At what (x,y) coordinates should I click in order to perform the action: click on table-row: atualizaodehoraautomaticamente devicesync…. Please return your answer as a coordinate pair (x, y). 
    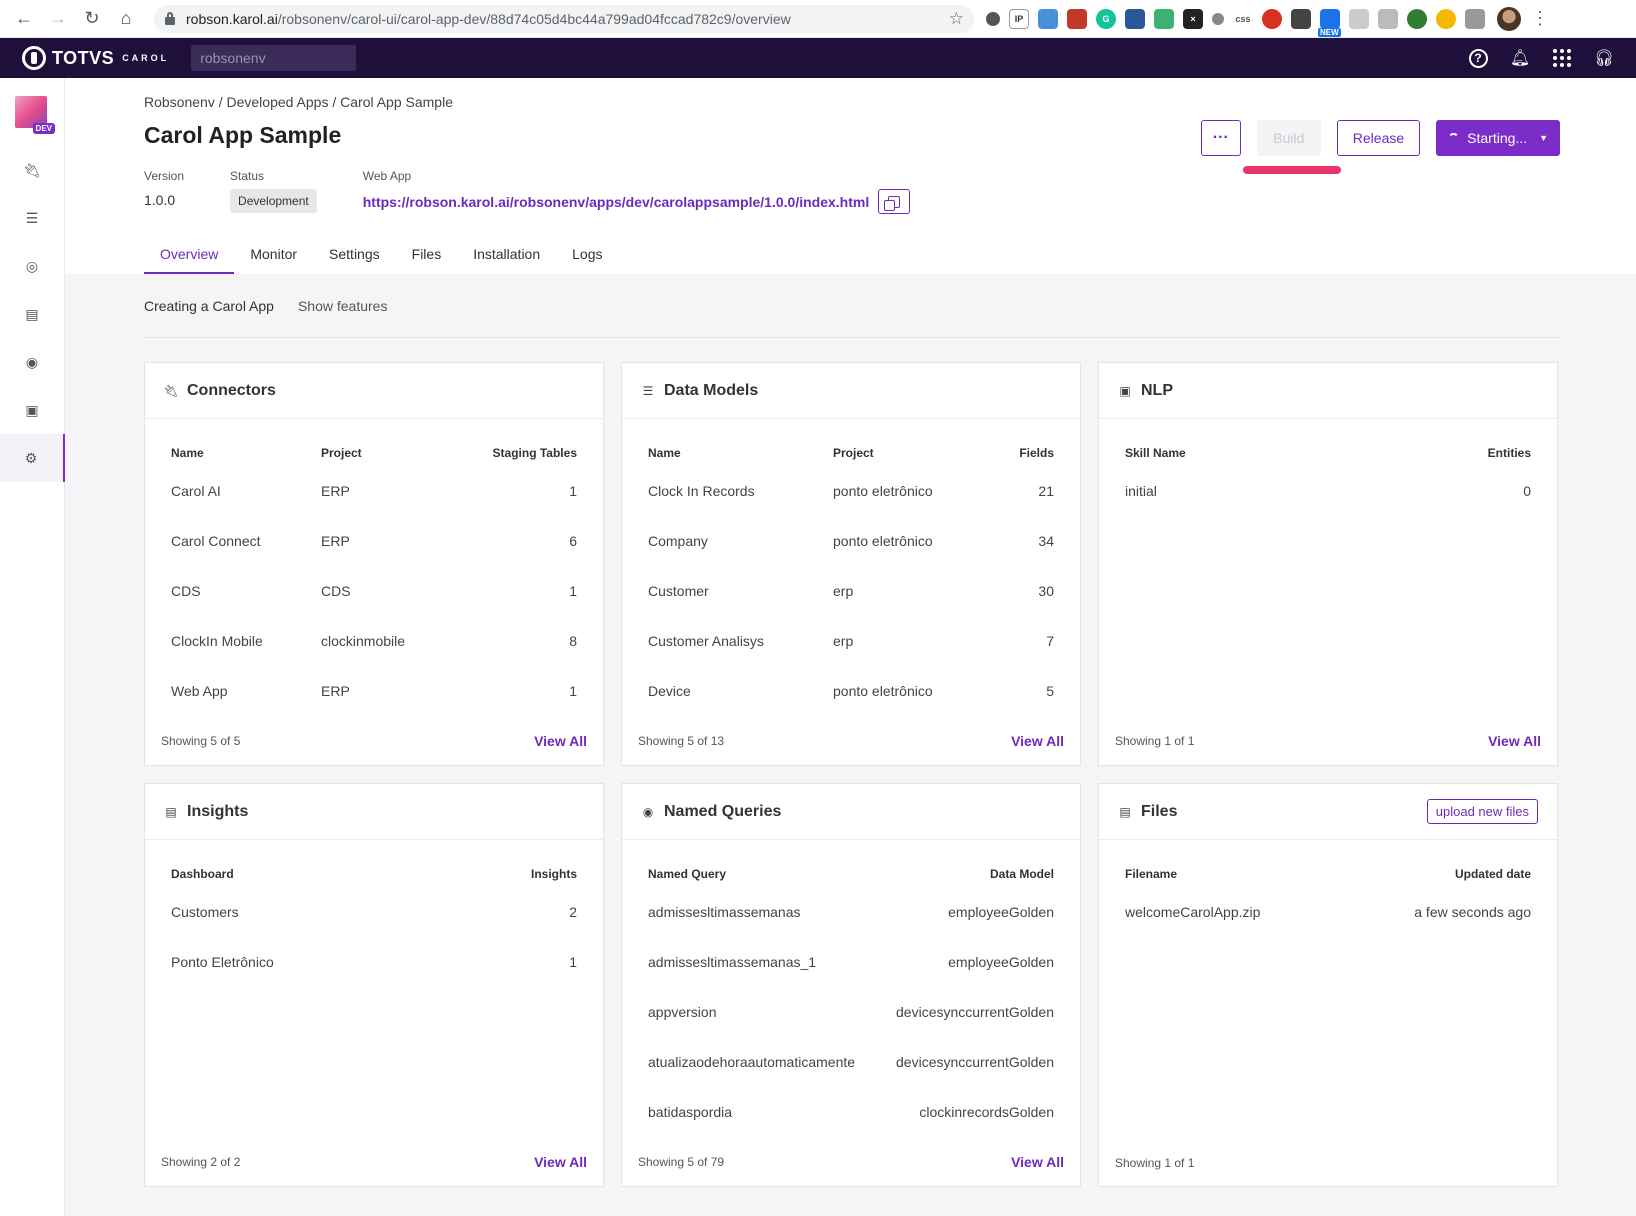
    Looking at the image, I should click on (851, 1062).